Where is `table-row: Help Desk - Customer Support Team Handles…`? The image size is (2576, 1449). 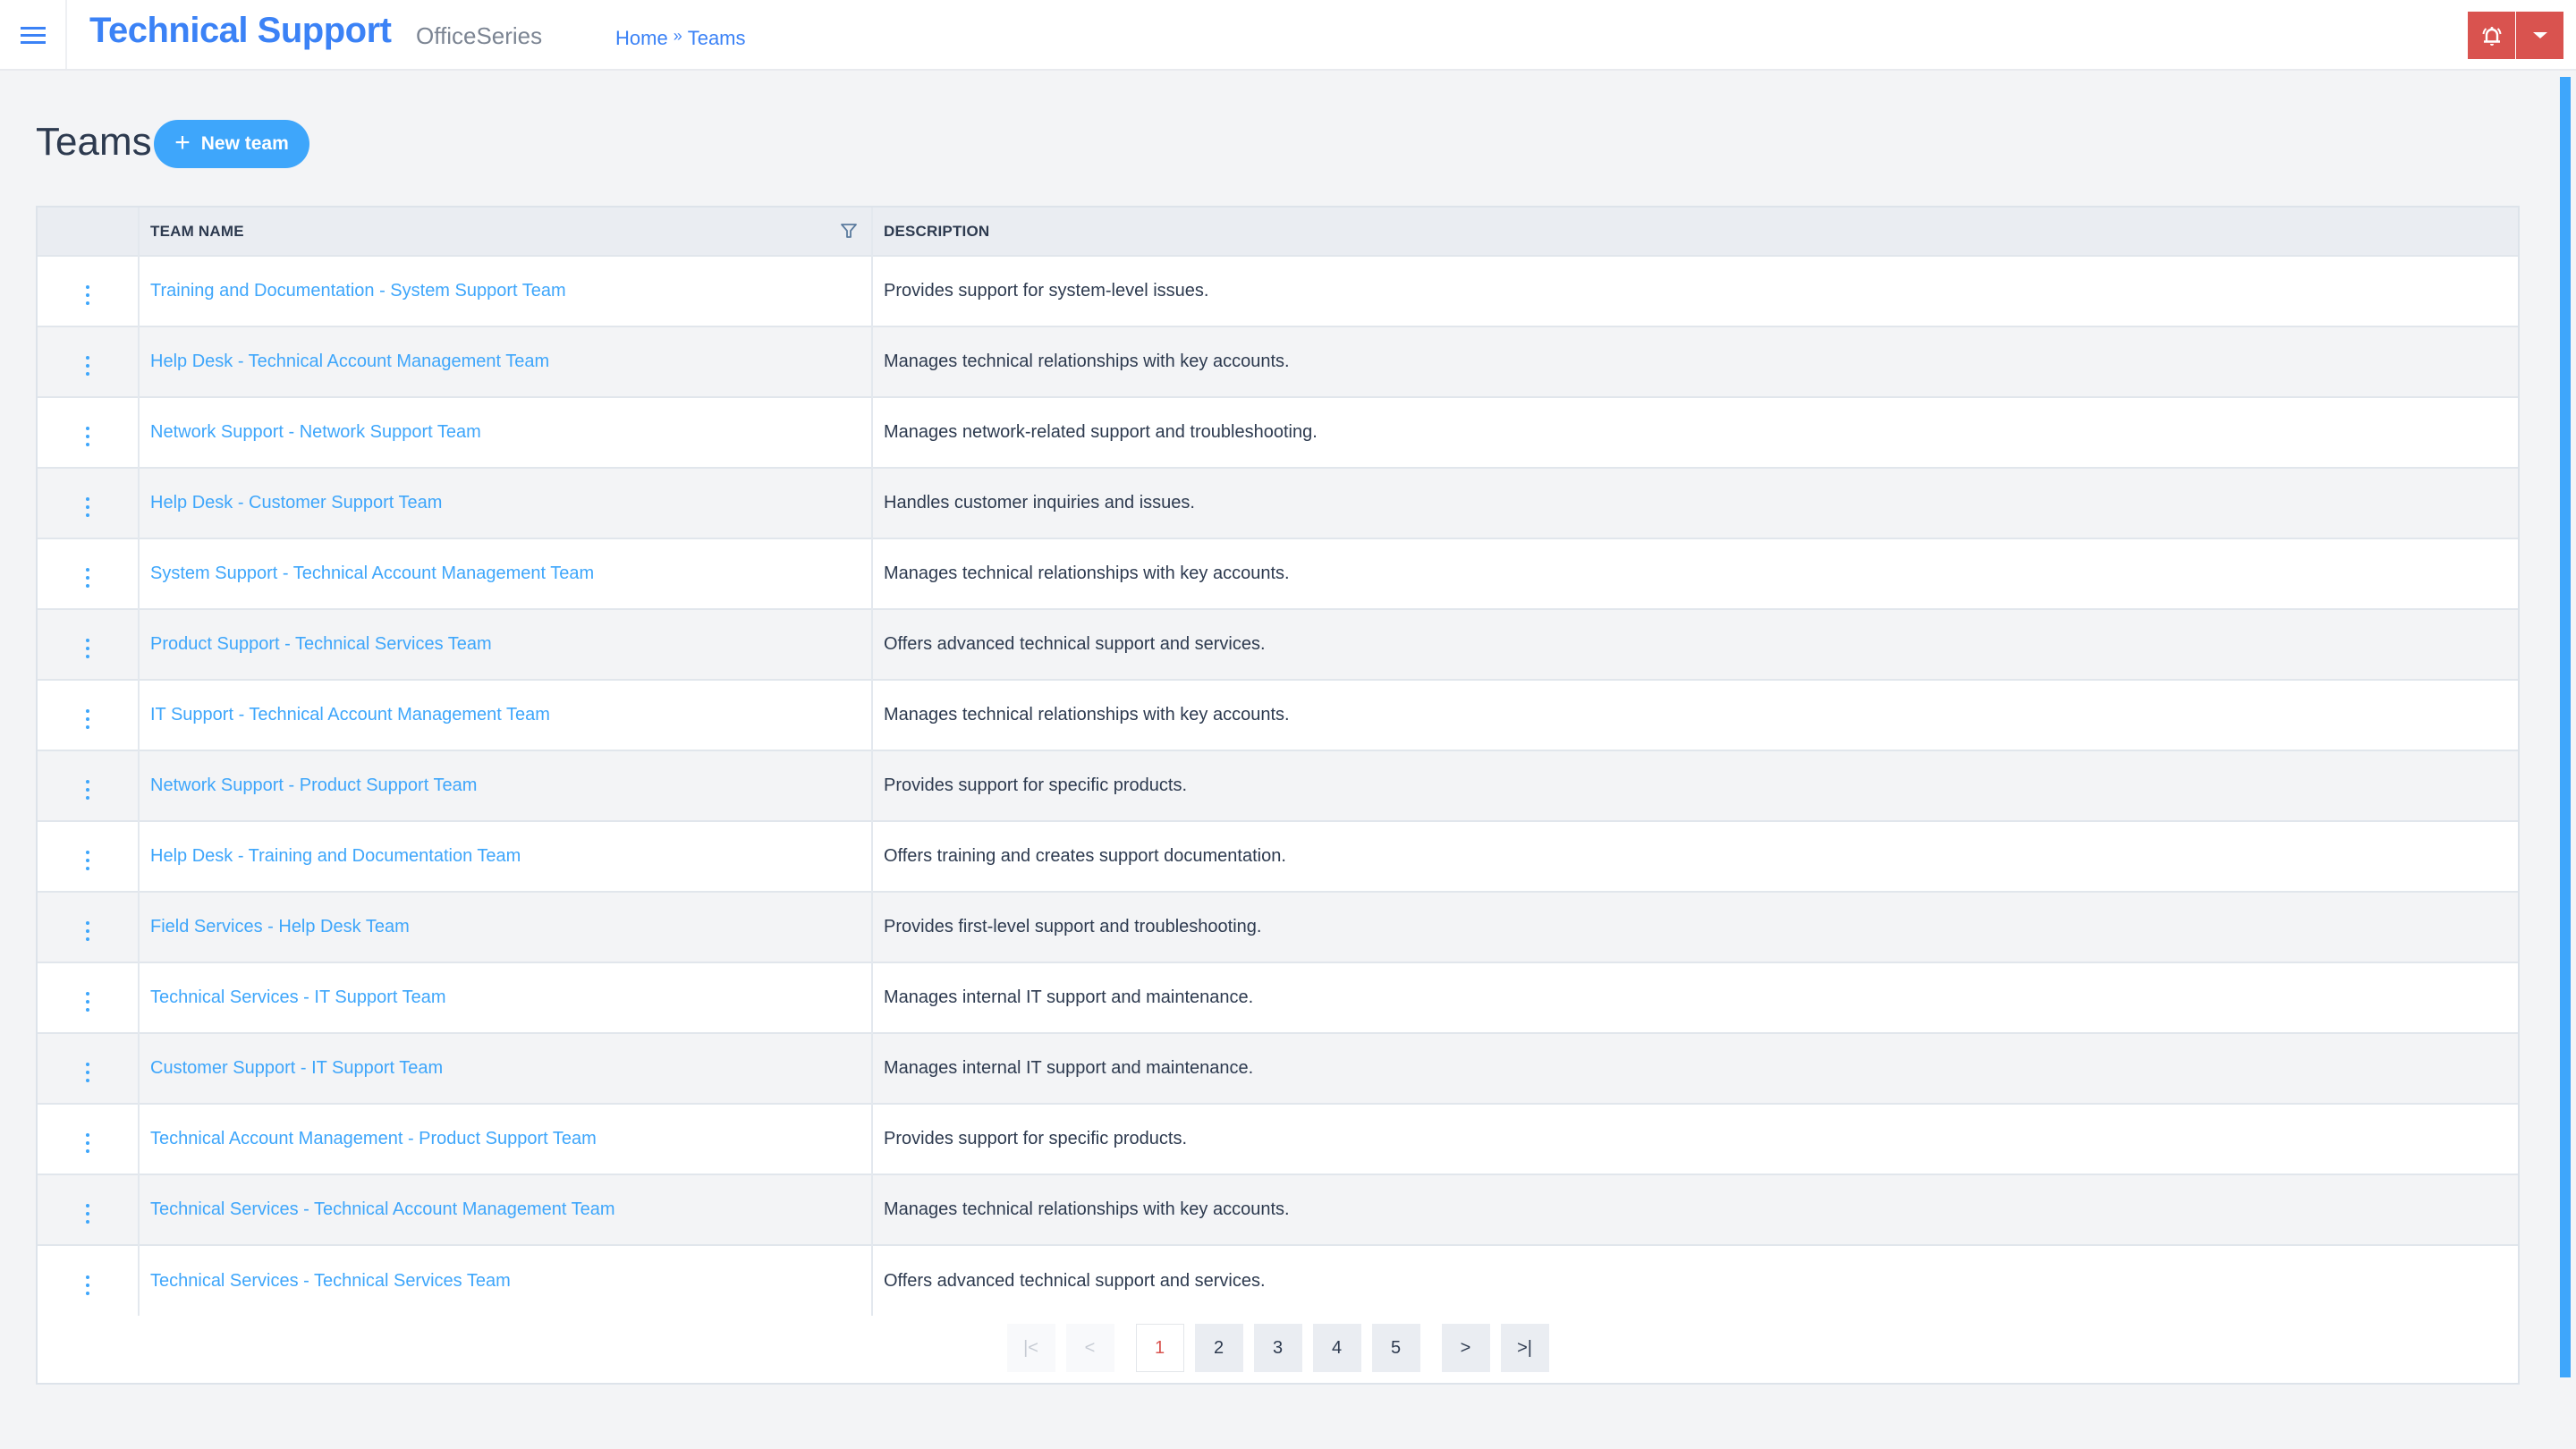 table-row: Help Desk - Customer Support Team Handles… is located at coordinates (1278, 503).